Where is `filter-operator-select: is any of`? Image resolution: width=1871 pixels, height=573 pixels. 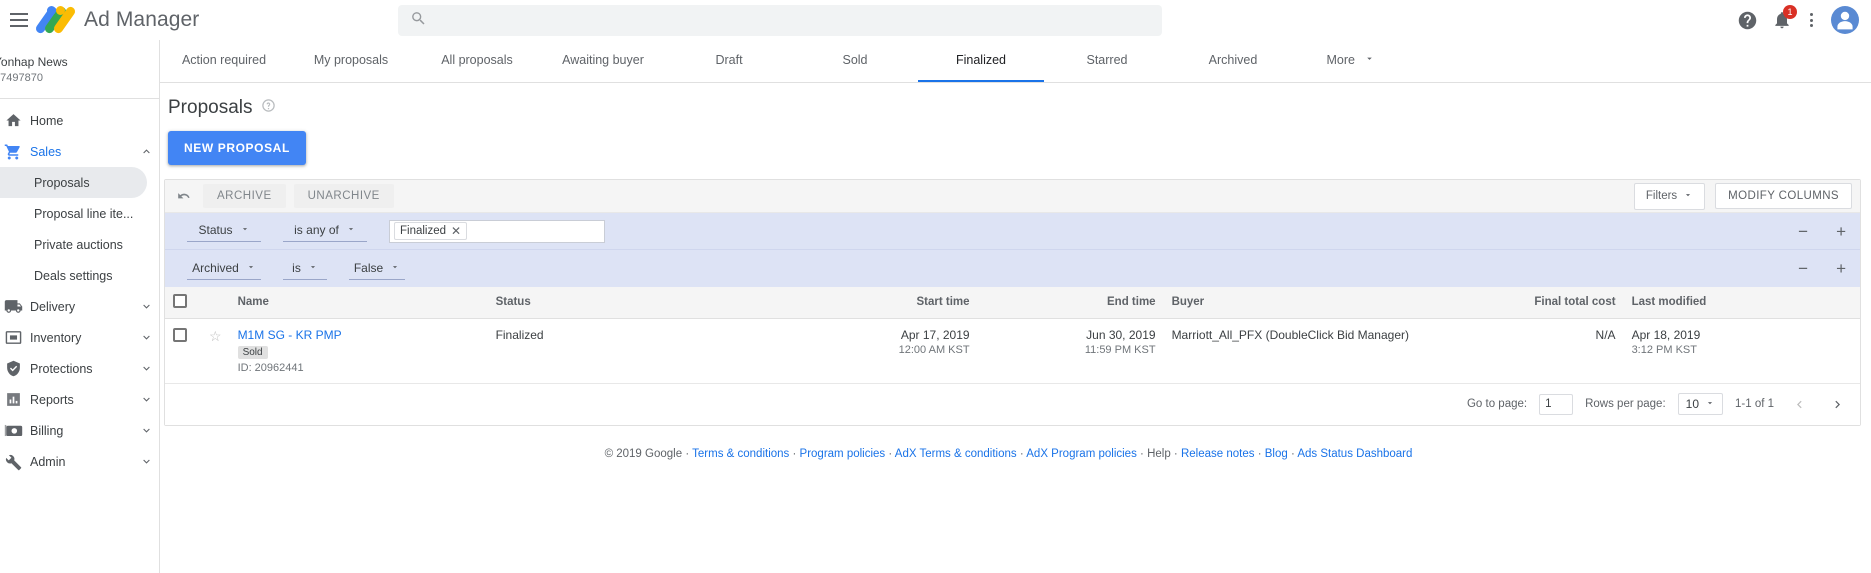 filter-operator-select: is any of is located at coordinates (325, 231).